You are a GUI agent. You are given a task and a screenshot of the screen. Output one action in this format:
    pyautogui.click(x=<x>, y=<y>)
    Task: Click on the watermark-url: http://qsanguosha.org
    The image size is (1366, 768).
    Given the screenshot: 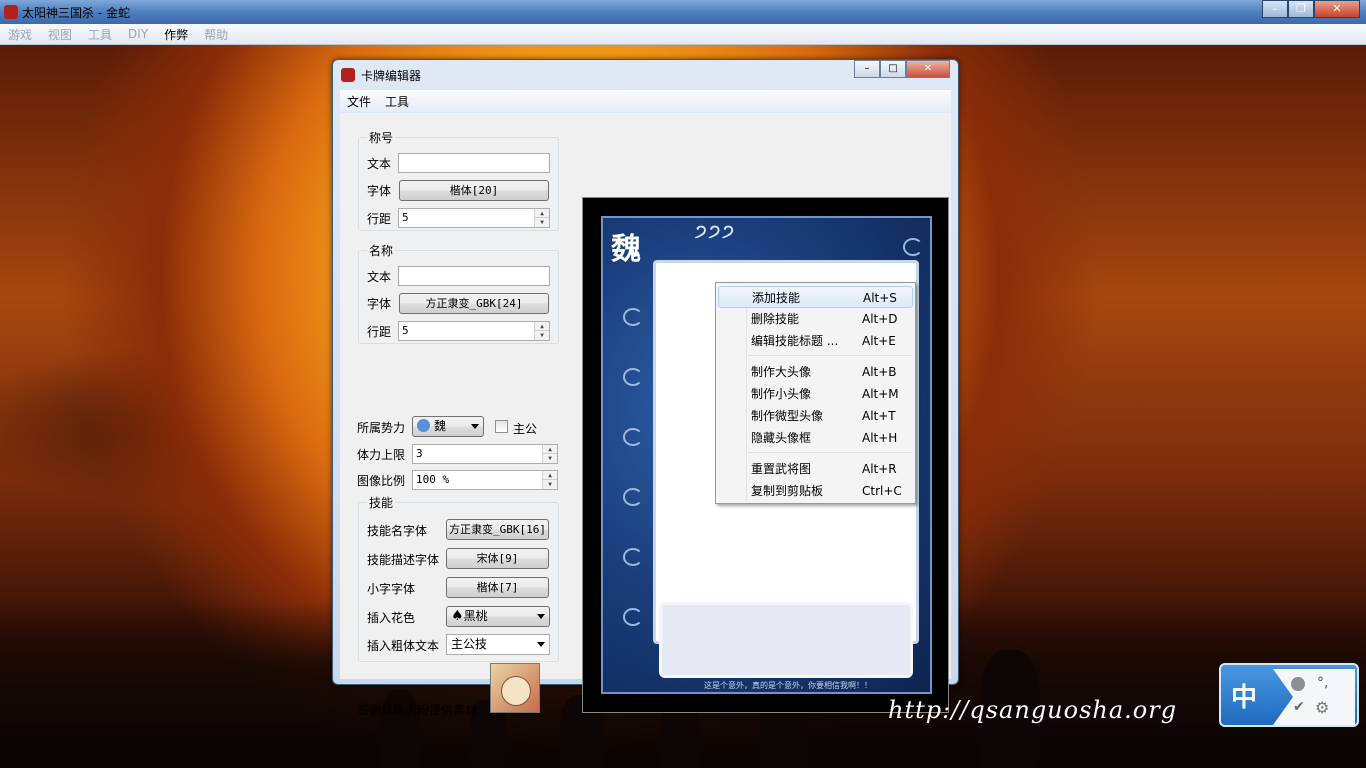 What is the action you would take?
    pyautogui.click(x=1033, y=710)
    